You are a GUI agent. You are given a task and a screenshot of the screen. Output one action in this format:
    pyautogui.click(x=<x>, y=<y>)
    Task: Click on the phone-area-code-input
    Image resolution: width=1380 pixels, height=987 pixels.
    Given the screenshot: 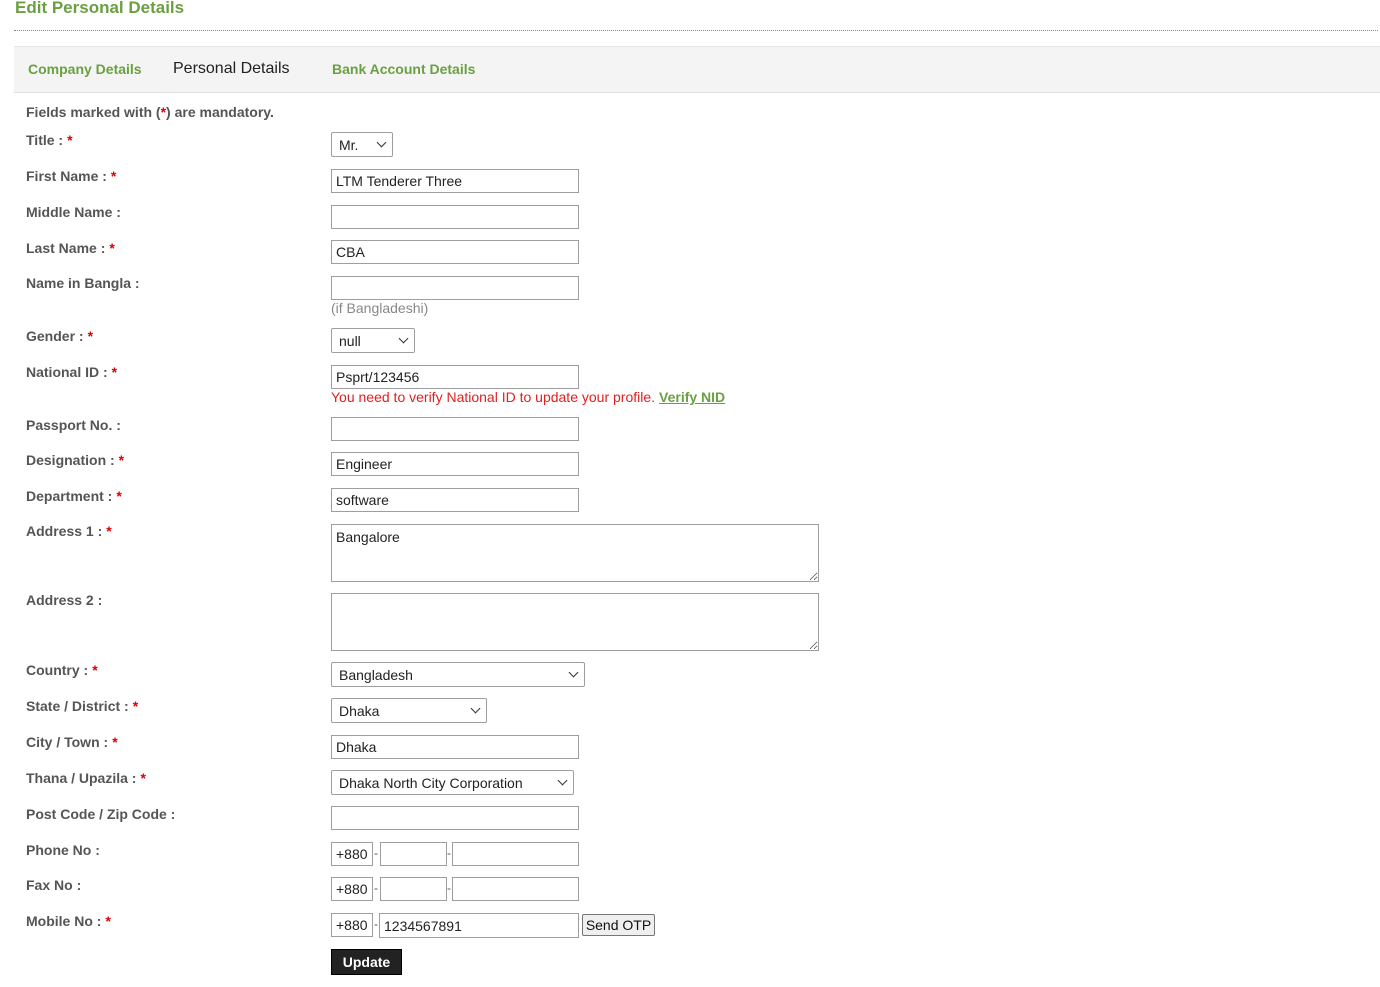 What is the action you would take?
    pyautogui.click(x=413, y=854)
    